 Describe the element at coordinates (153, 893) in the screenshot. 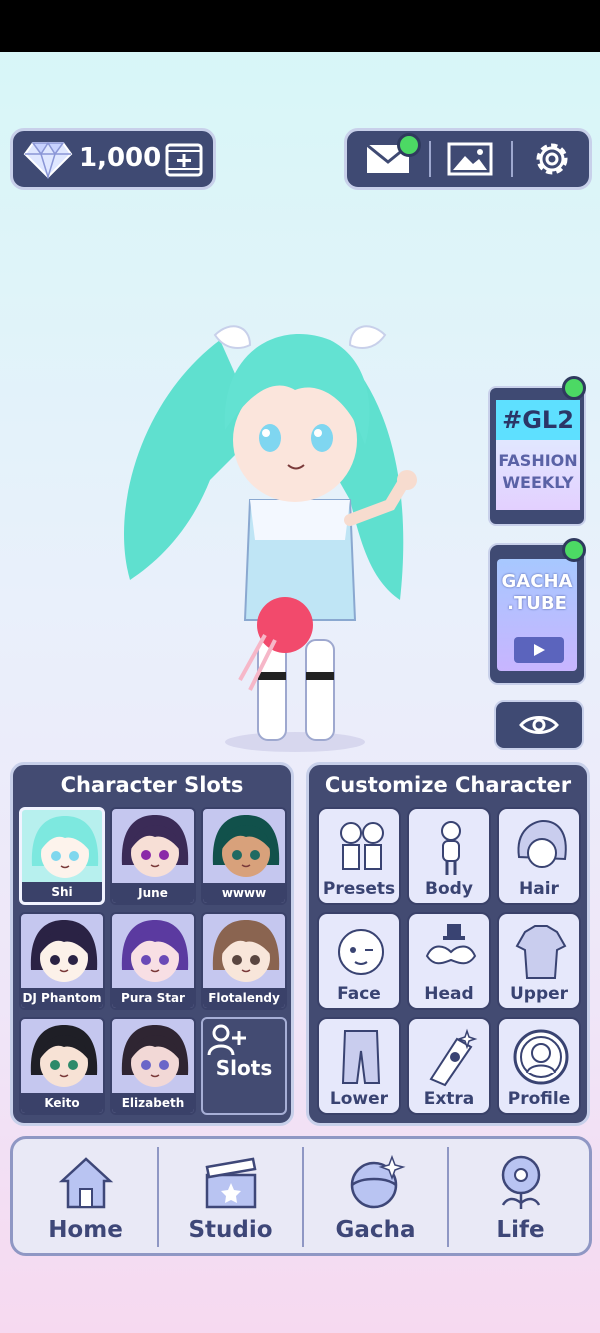

I see `slot-name: June` at that location.